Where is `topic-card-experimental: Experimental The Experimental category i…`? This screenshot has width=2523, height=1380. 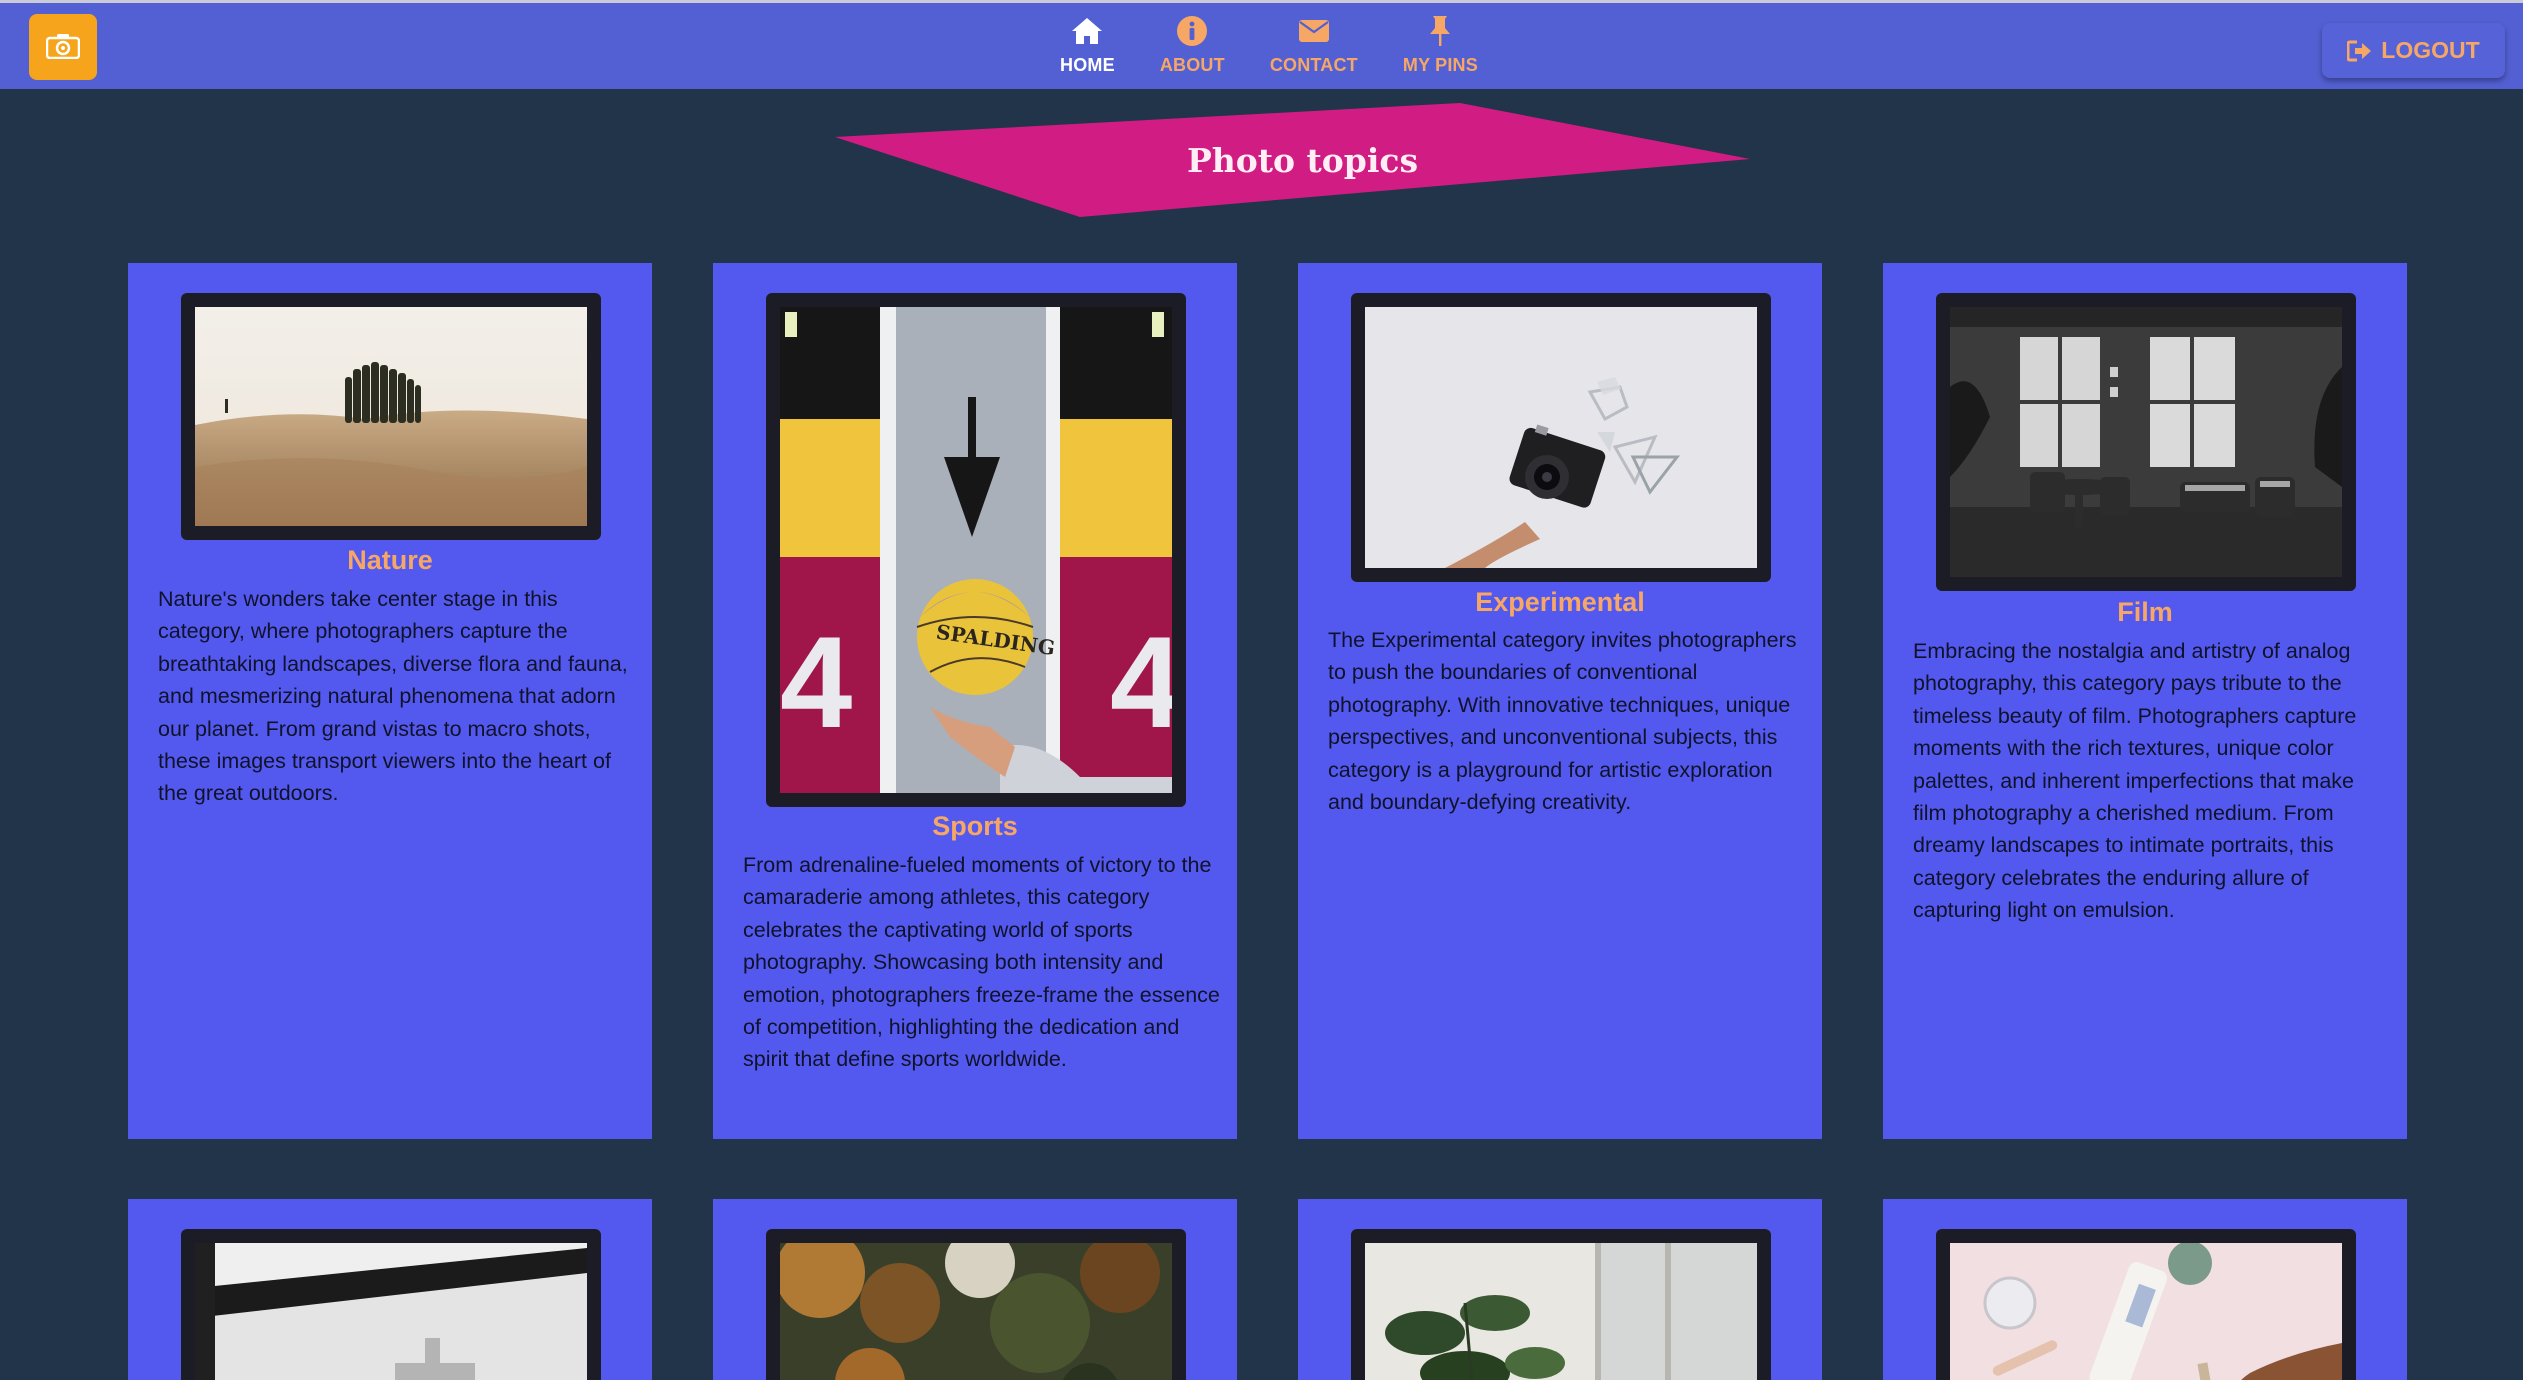
topic-card-experimental: Experimental The Experimental category i… is located at coordinates (1560, 701).